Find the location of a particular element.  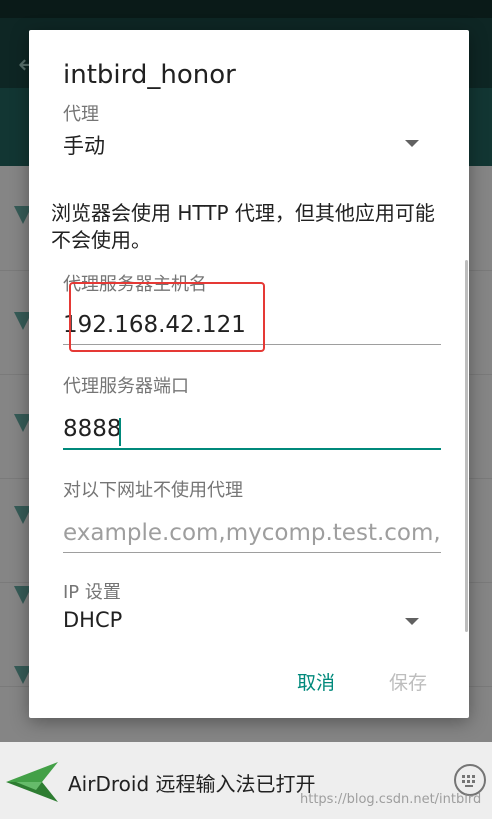

airdroid-logo-icon is located at coordinates (32, 782).